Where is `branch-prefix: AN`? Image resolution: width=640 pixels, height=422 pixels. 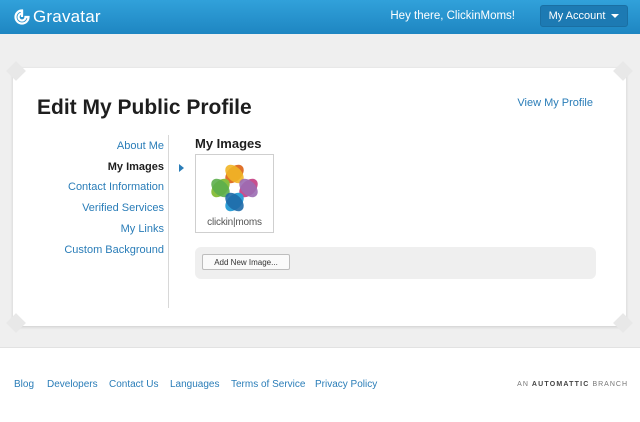
branch-prefix: AN is located at coordinates (523, 384).